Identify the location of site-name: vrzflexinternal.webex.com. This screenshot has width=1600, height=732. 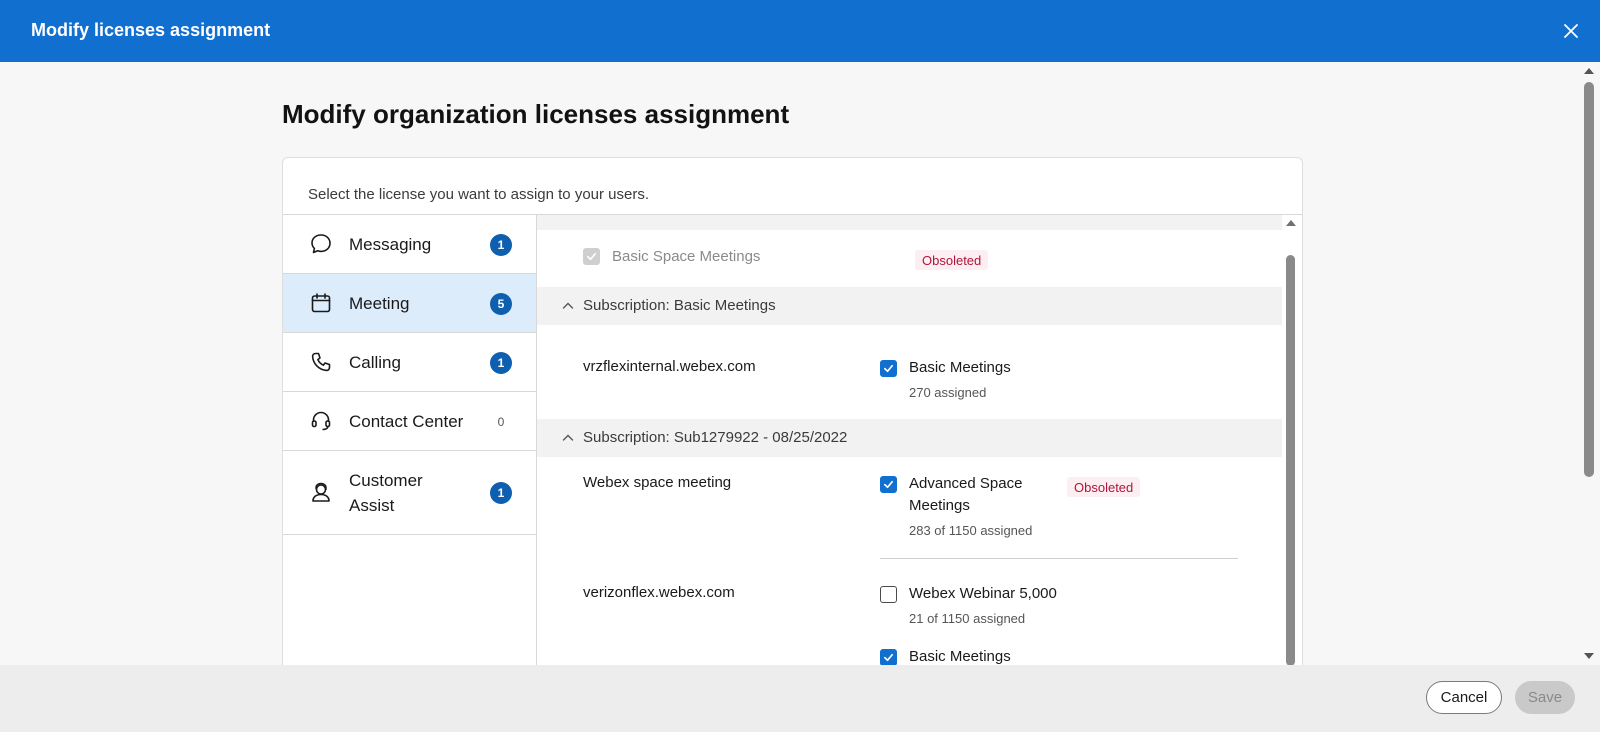
(669, 366).